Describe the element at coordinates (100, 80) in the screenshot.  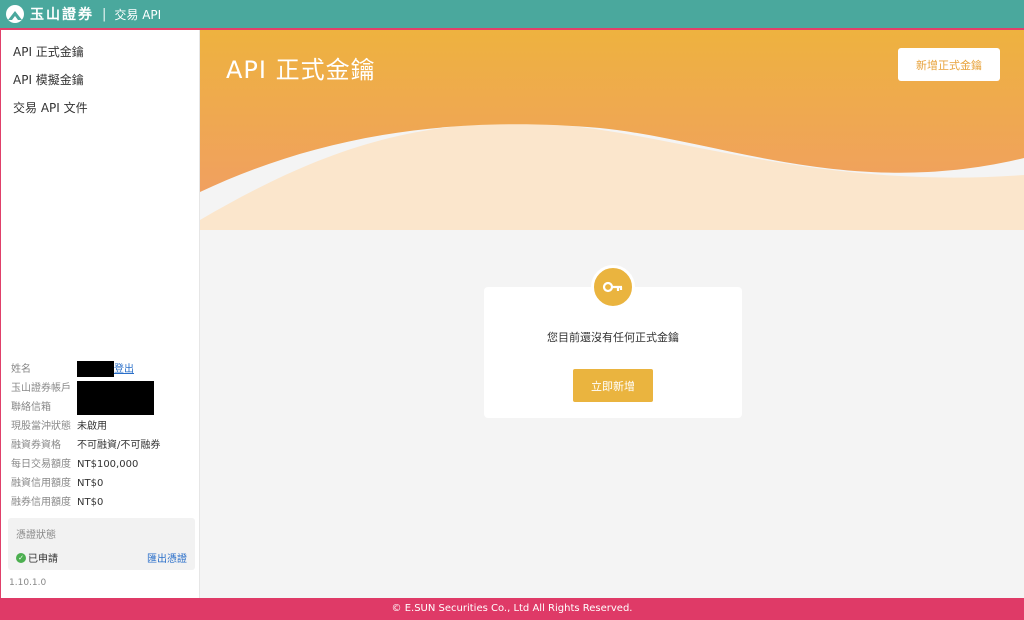
I see `sidebar-item-simulation-key: API 模擬金鑰` at that location.